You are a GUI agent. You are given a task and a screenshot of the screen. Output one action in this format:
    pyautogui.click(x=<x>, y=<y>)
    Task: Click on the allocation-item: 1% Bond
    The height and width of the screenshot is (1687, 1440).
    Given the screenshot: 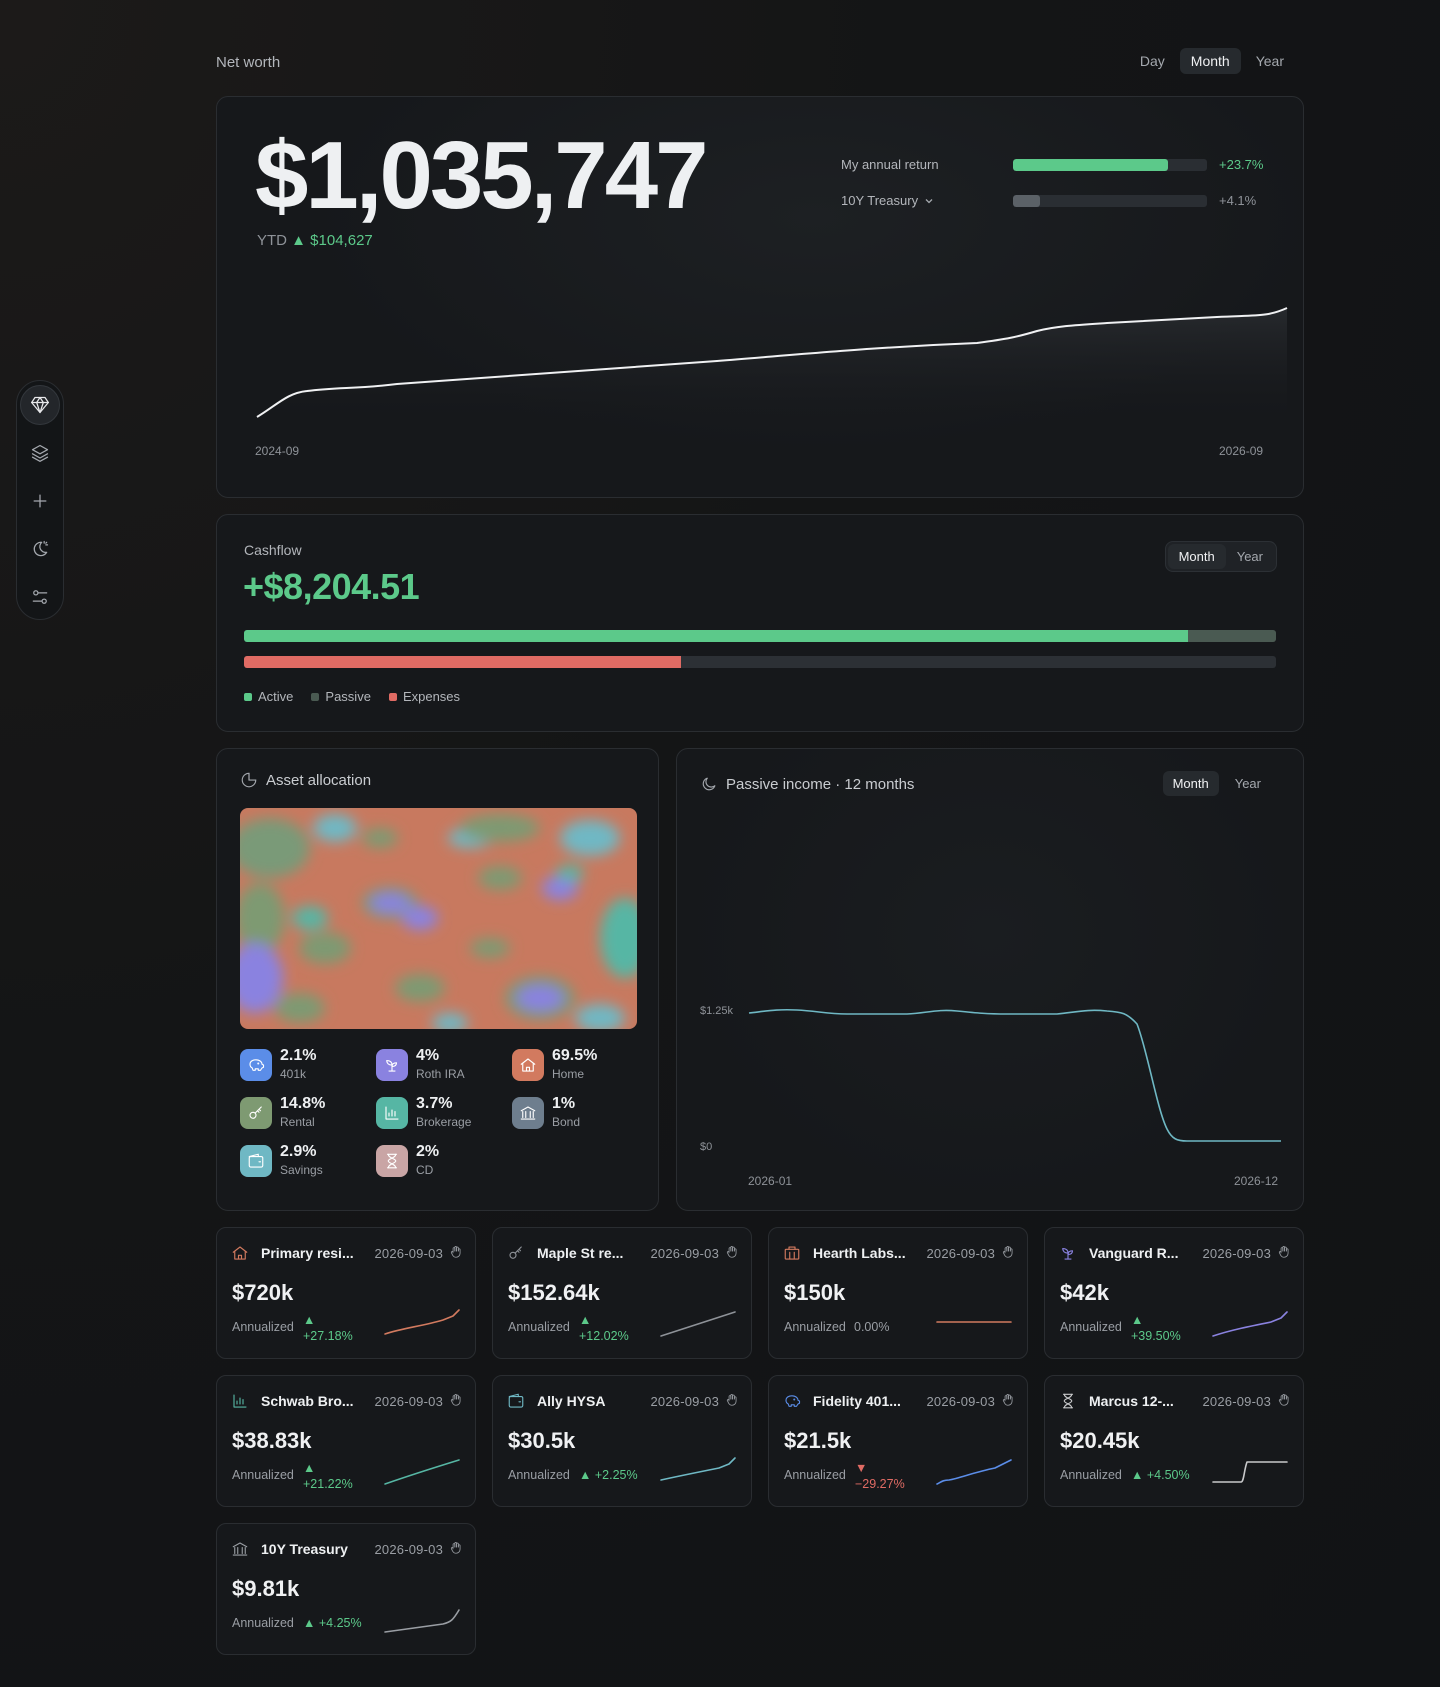 What is the action you would take?
    pyautogui.click(x=580, y=1112)
    